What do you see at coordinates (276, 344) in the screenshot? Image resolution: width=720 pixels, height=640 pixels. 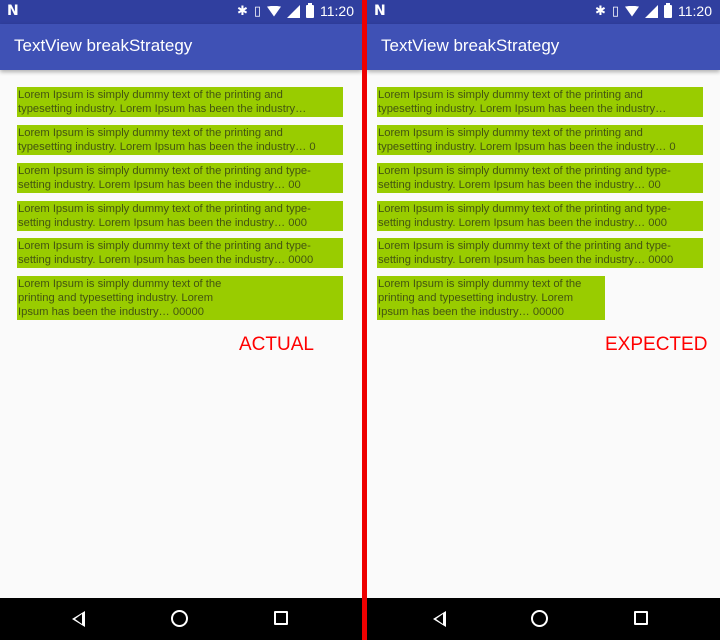 I see `actual-label: ACTUAL` at bounding box center [276, 344].